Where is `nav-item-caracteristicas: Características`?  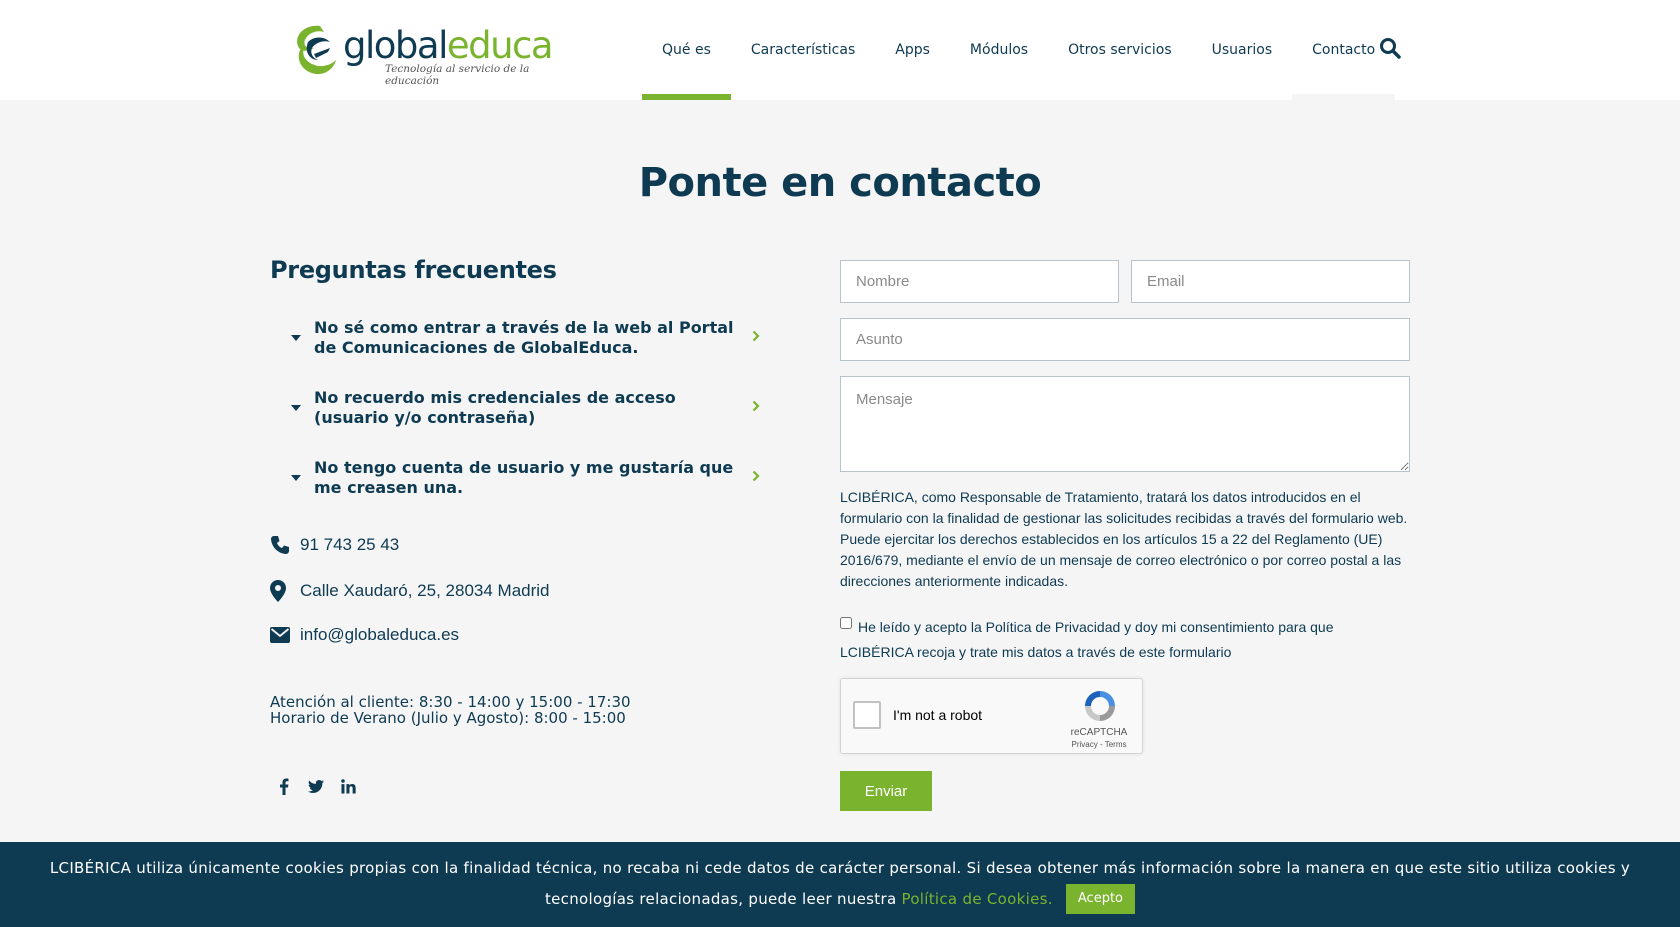
nav-item-caracteristicas: Características is located at coordinates (803, 50).